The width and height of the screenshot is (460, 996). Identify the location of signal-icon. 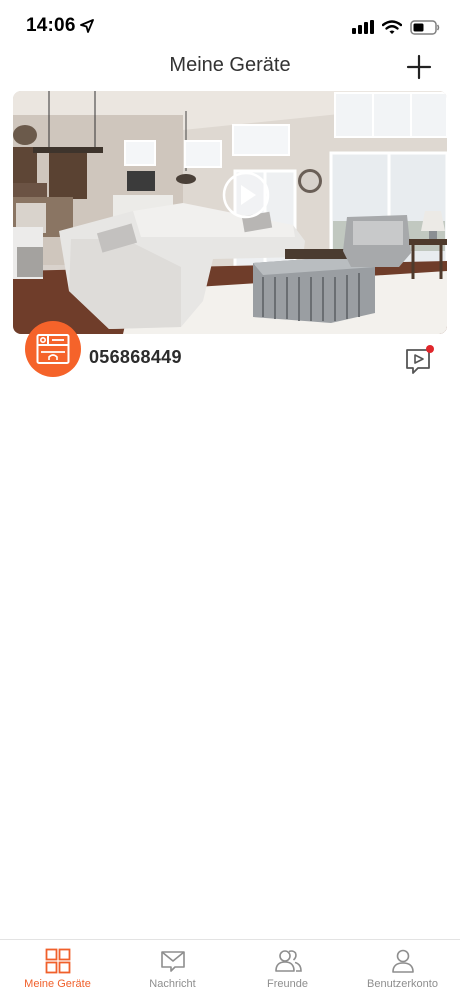
(363, 27).